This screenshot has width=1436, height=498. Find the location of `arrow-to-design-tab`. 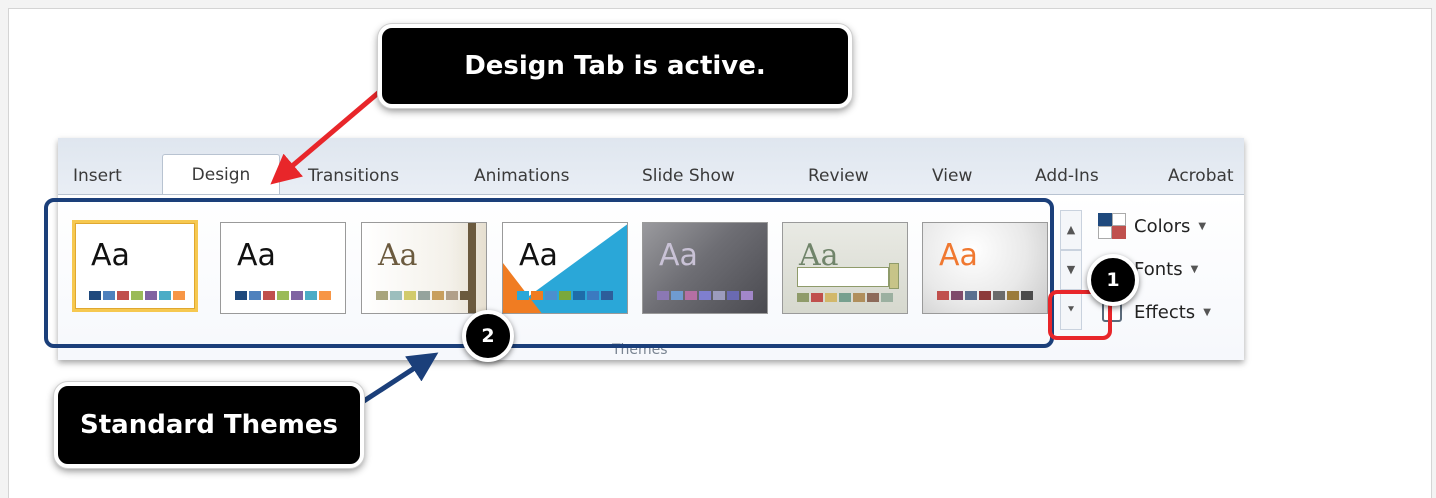

arrow-to-design-tab is located at coordinates (328, 135).